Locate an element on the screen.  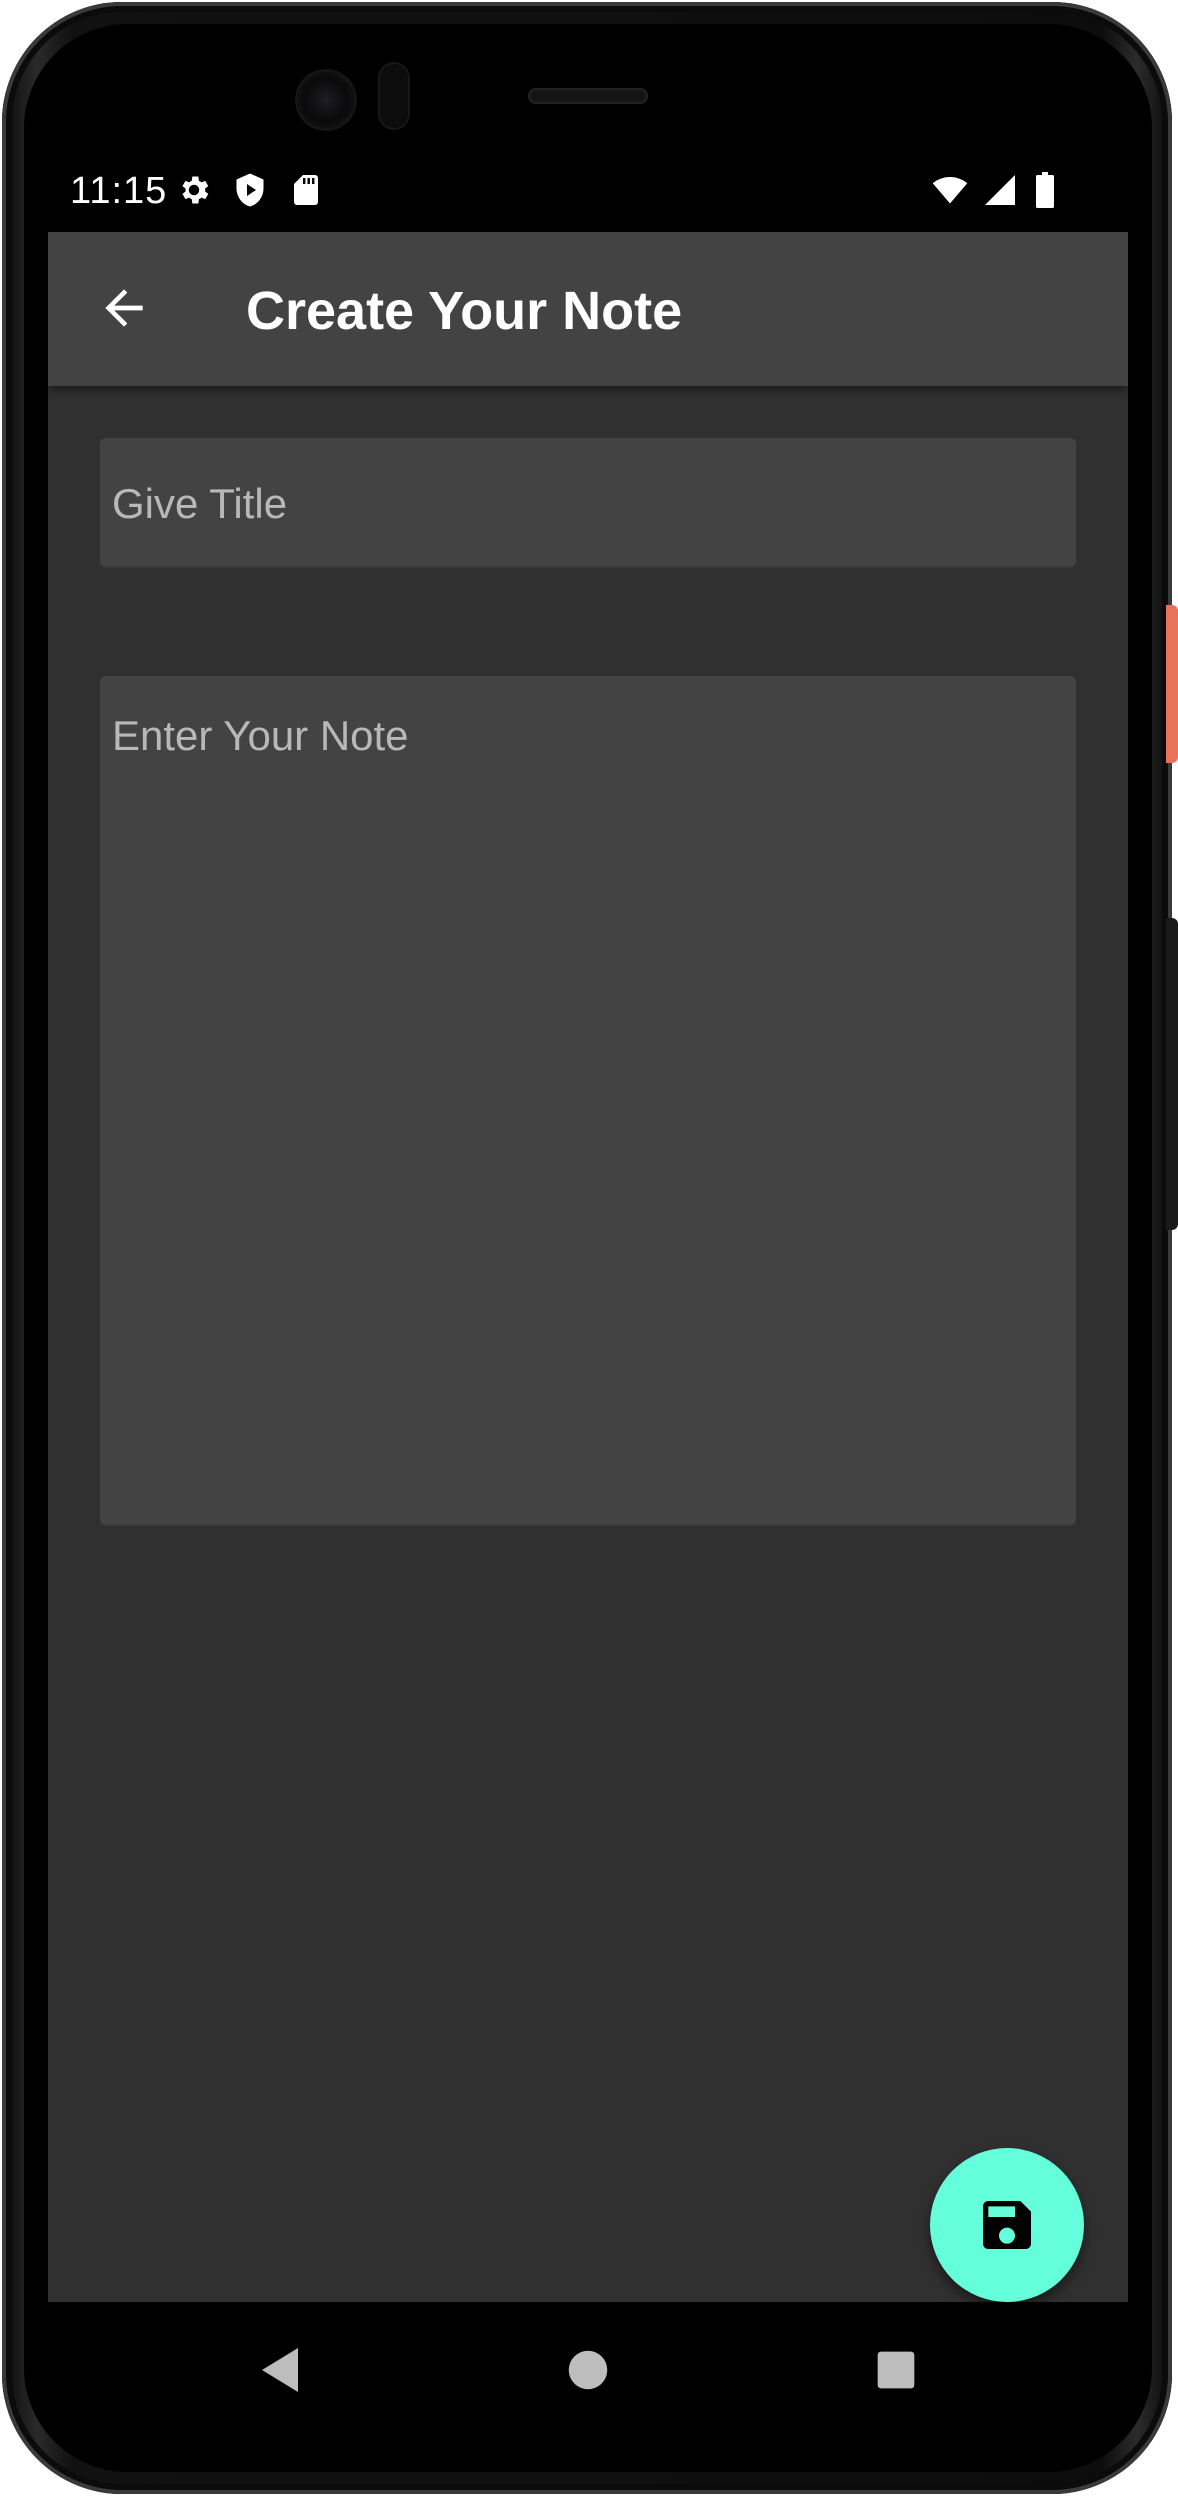
nav-back-button is located at coordinates (280, 2370).